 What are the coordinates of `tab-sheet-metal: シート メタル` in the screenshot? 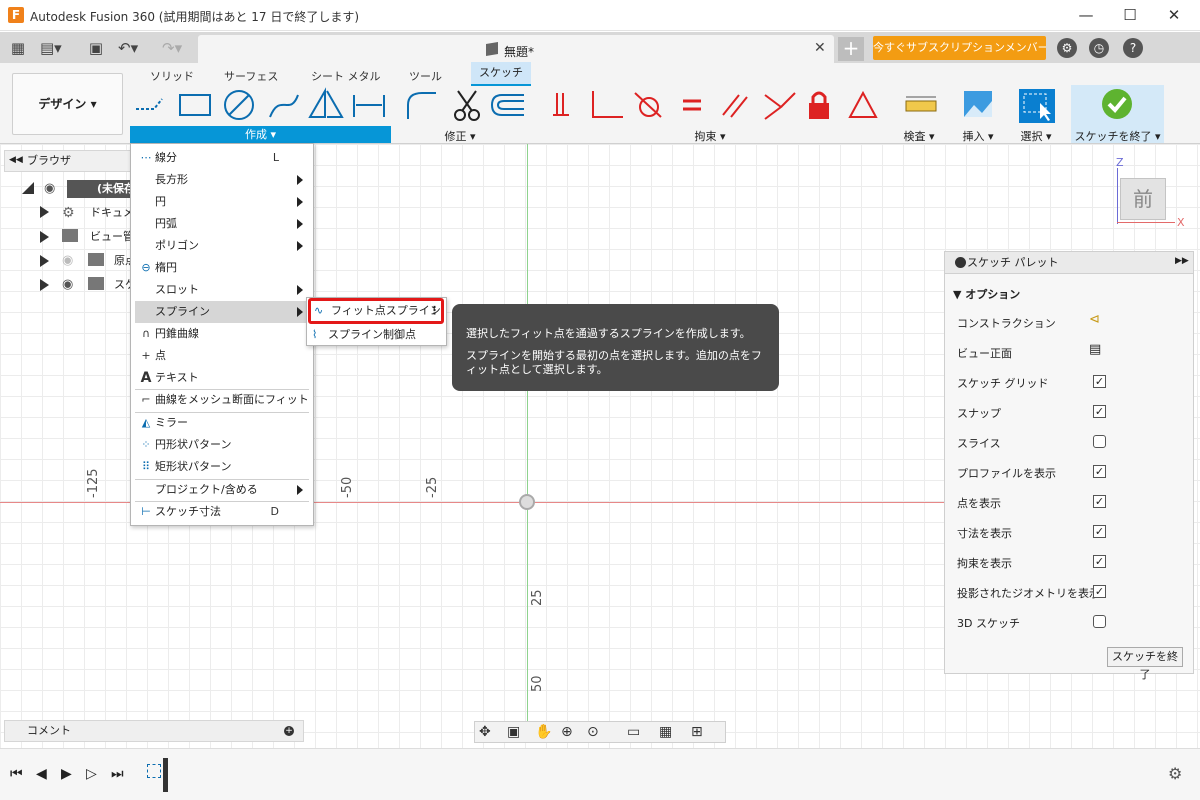 It's located at (346, 76).